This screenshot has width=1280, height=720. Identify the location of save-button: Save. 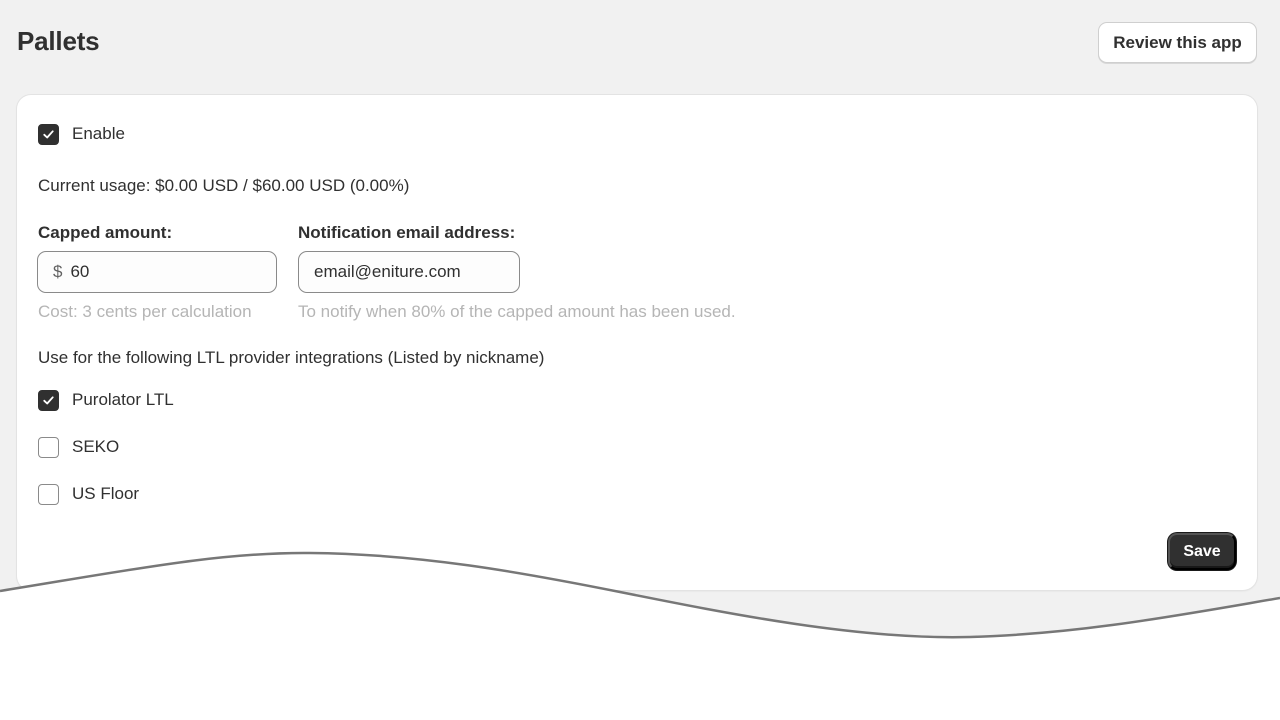
(1202, 551).